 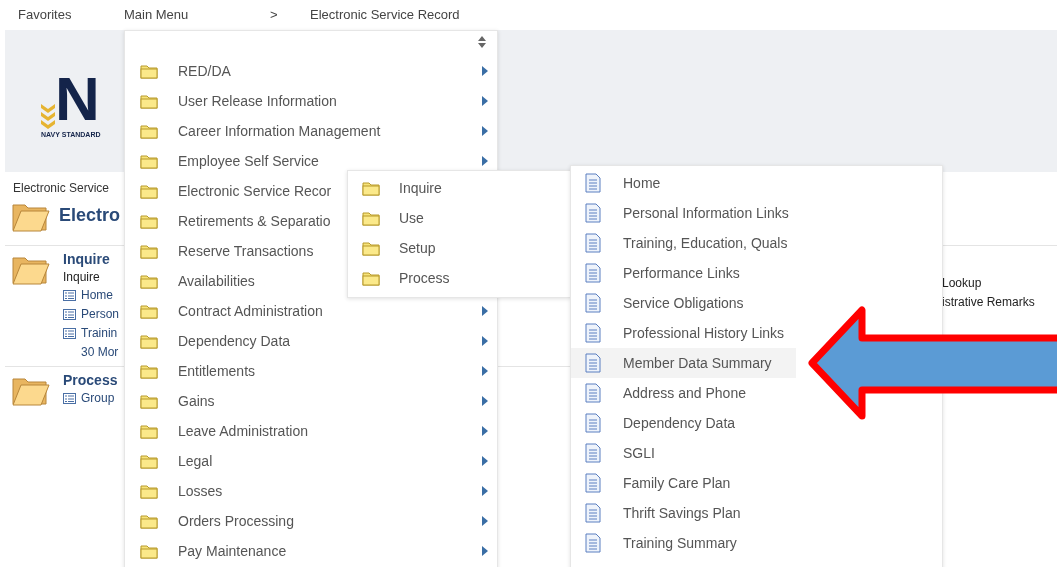 What do you see at coordinates (683, 363) in the screenshot?
I see `menu-item: Member Data Summary` at bounding box center [683, 363].